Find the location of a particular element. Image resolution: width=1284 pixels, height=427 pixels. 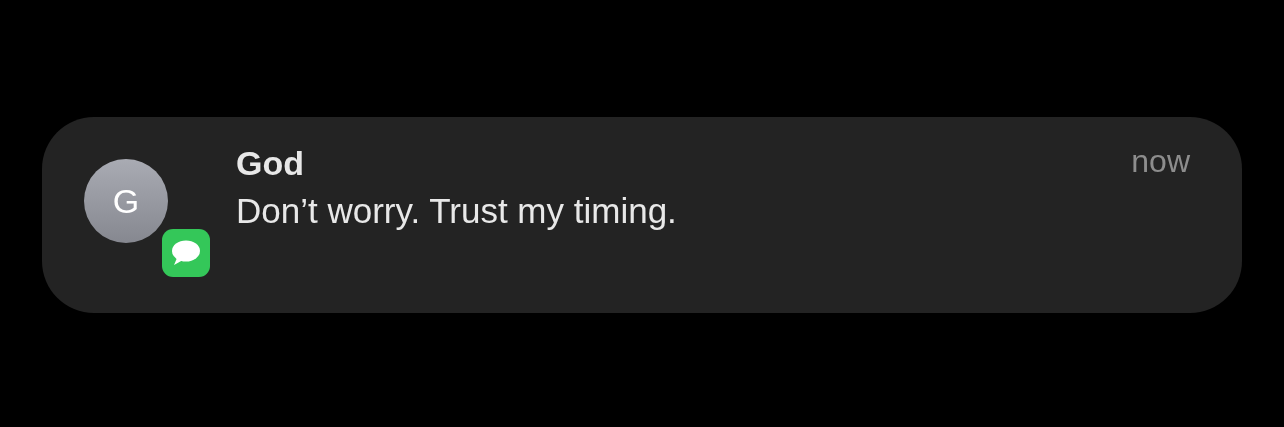

sender-name: God is located at coordinates (270, 163).